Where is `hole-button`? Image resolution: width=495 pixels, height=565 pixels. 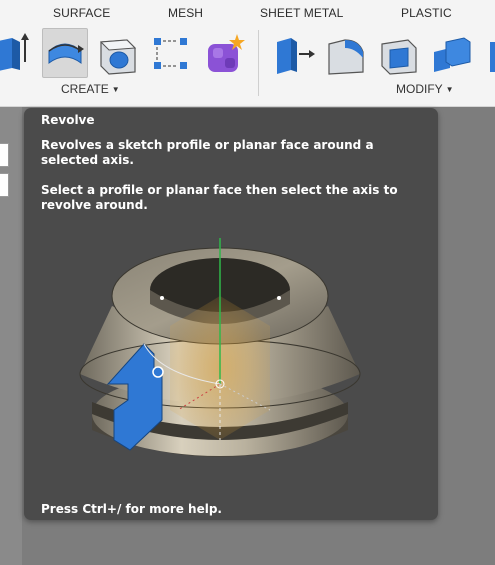 hole-button is located at coordinates (119, 52).